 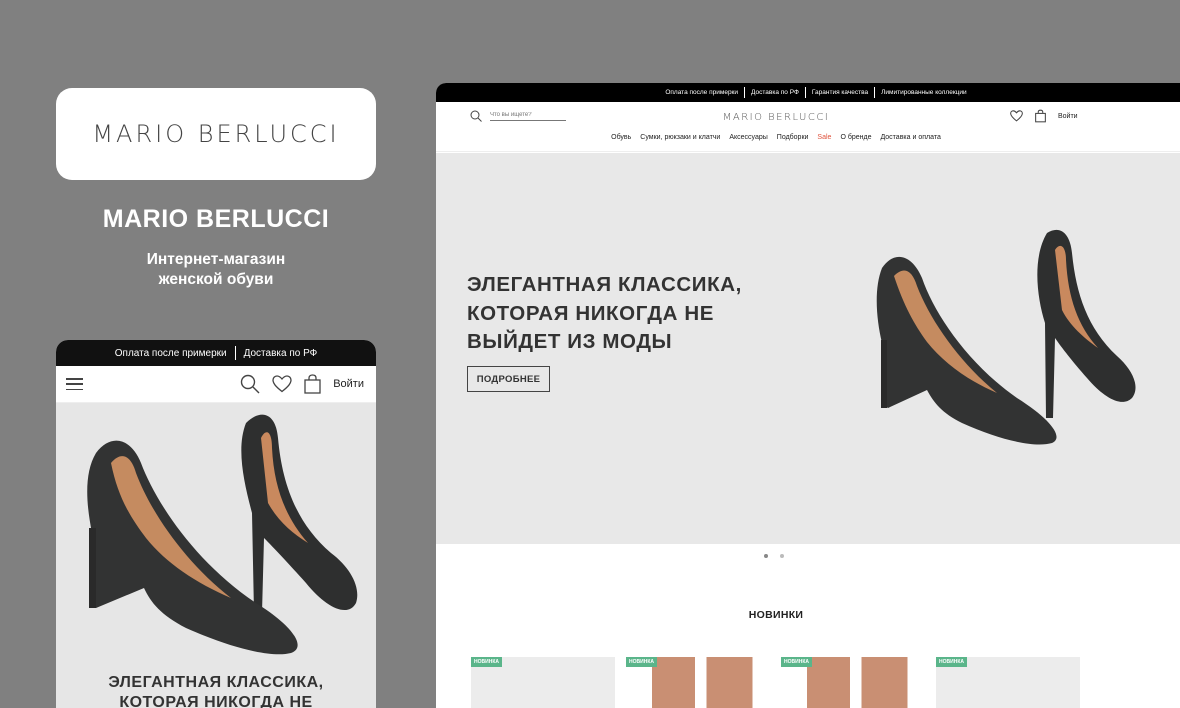 I want to click on nav-item-accessories: Аксессуары, so click(x=748, y=137).